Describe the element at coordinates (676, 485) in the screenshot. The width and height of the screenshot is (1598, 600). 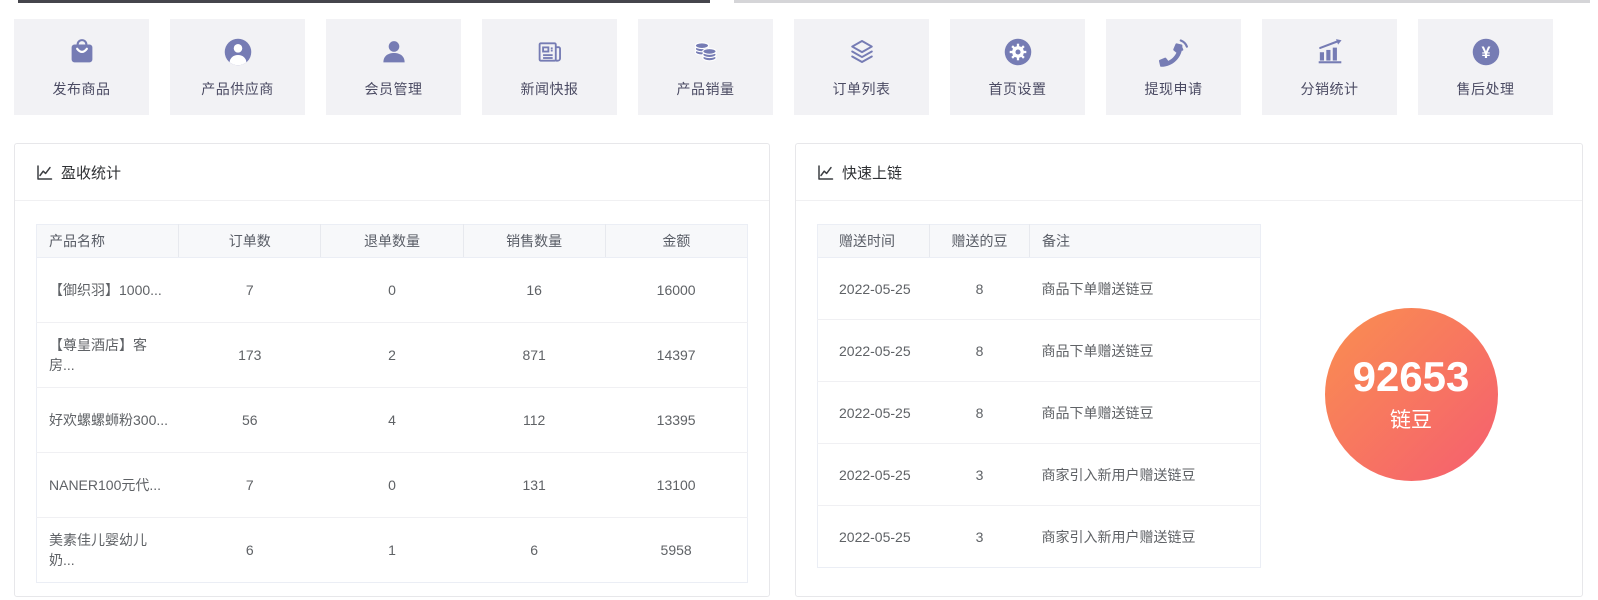
I see `table-cell: 13100` at that location.